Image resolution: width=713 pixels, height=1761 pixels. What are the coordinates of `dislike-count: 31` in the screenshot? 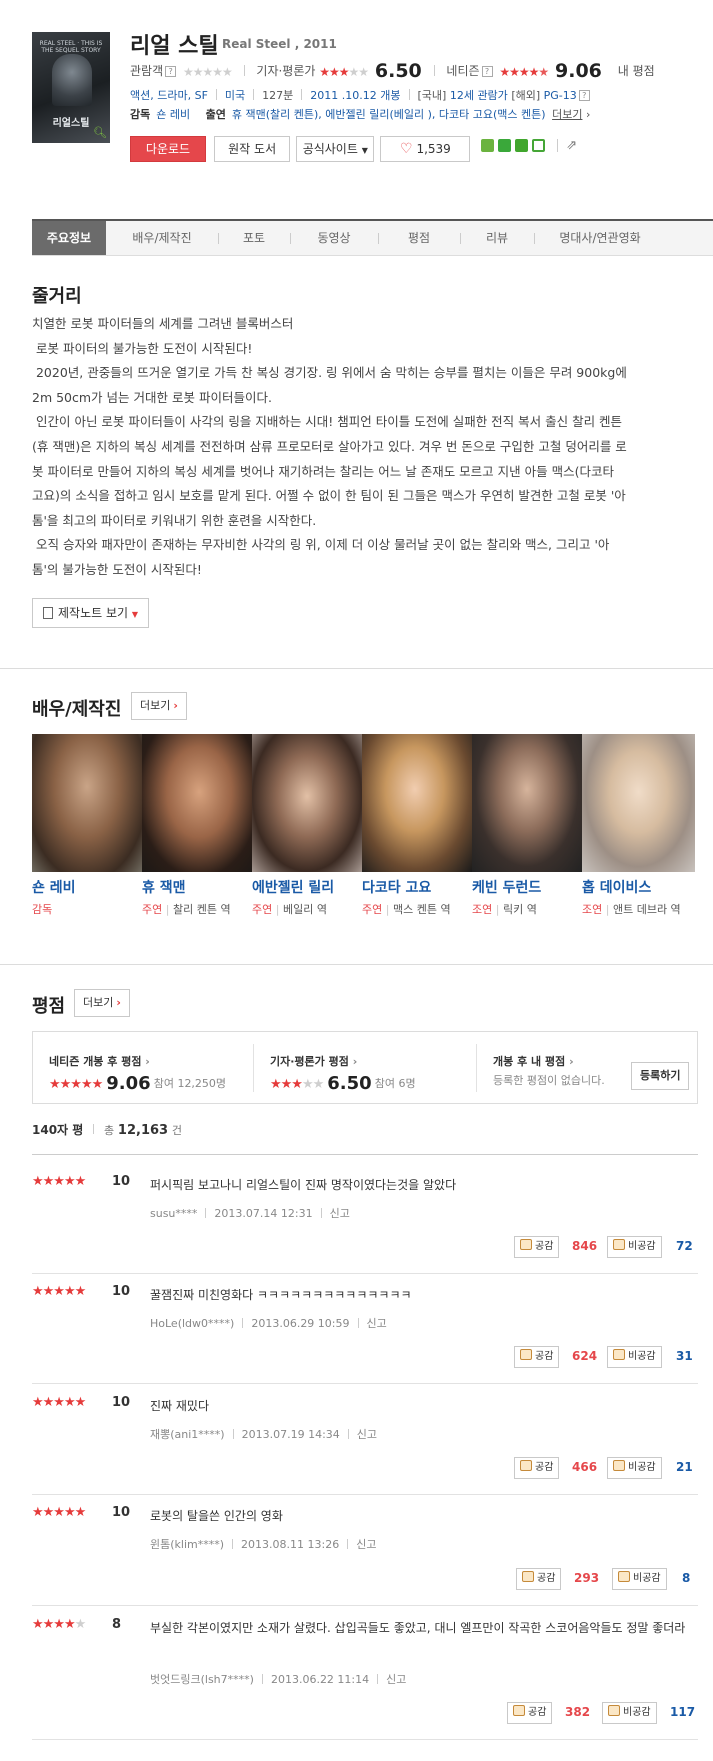 It's located at (684, 1356).